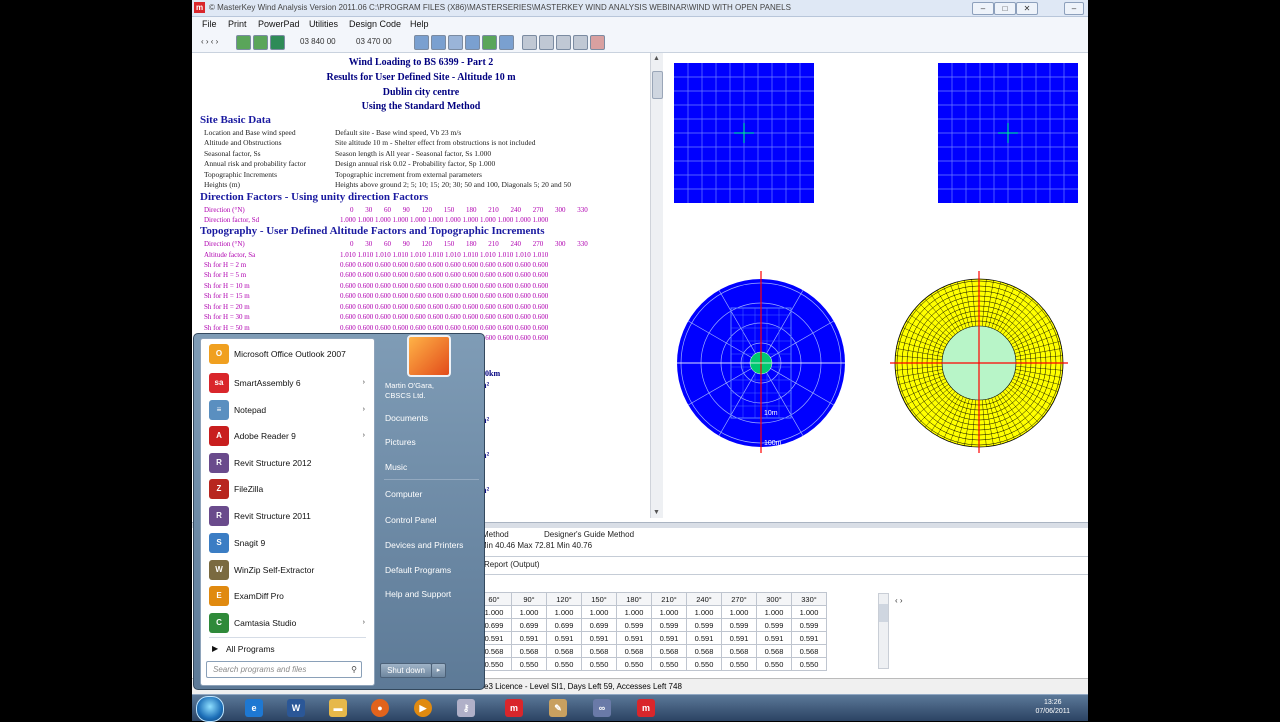 Image resolution: width=1280 pixels, height=722 pixels. I want to click on taskbar-word: W, so click(296, 708).